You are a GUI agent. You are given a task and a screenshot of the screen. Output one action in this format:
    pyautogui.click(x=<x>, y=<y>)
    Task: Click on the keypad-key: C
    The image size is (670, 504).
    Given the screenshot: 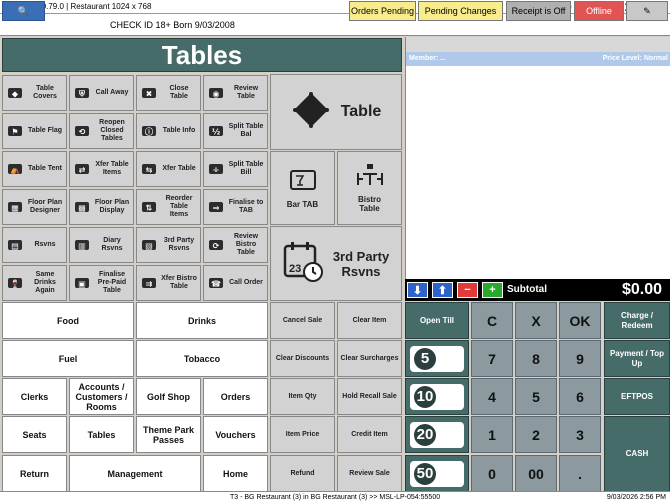 What is the action you would take?
    pyautogui.click(x=492, y=320)
    